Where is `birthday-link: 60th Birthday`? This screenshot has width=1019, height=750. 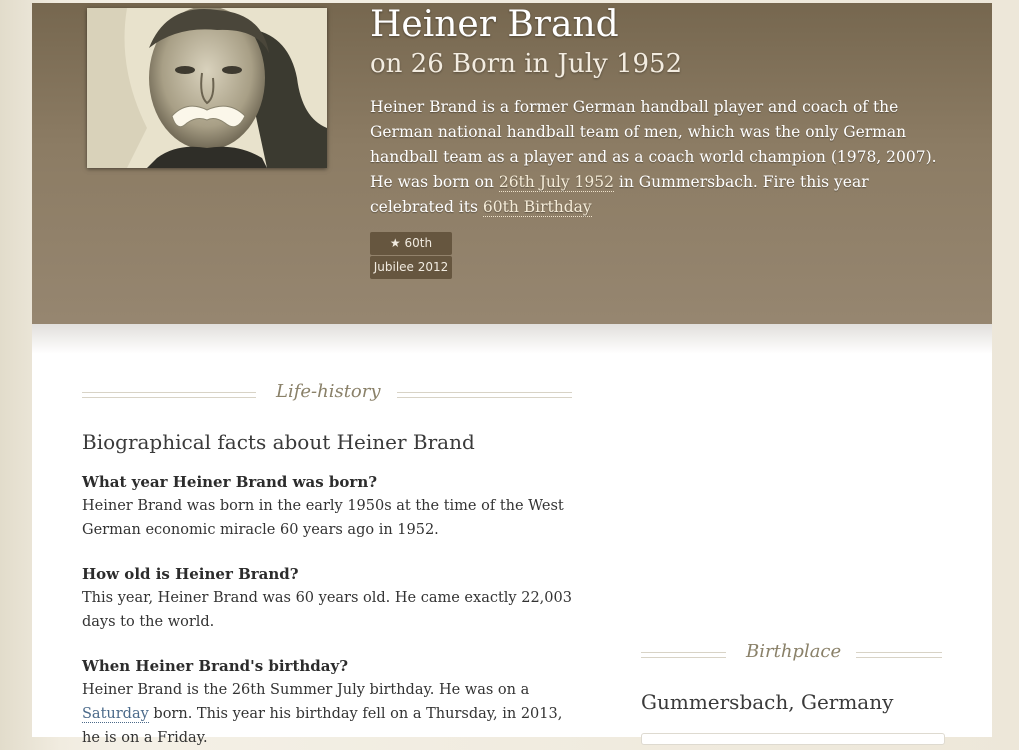 birthday-link: 60th Birthday is located at coordinates (537, 207).